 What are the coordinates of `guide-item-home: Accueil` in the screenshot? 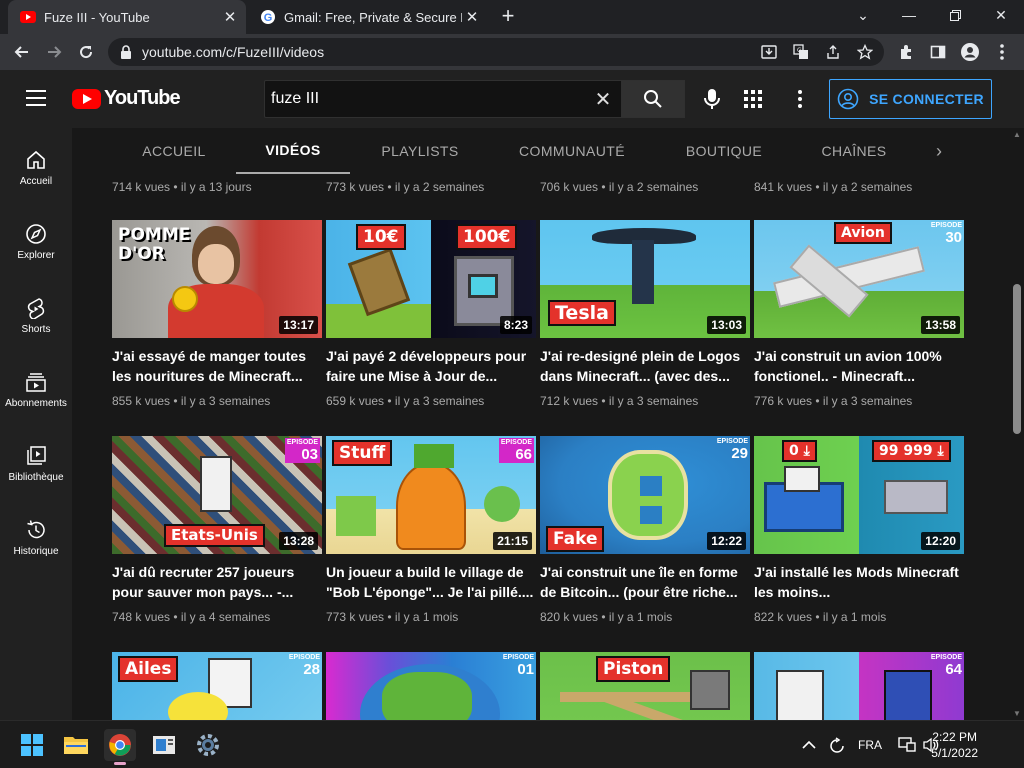 It's located at (36, 165).